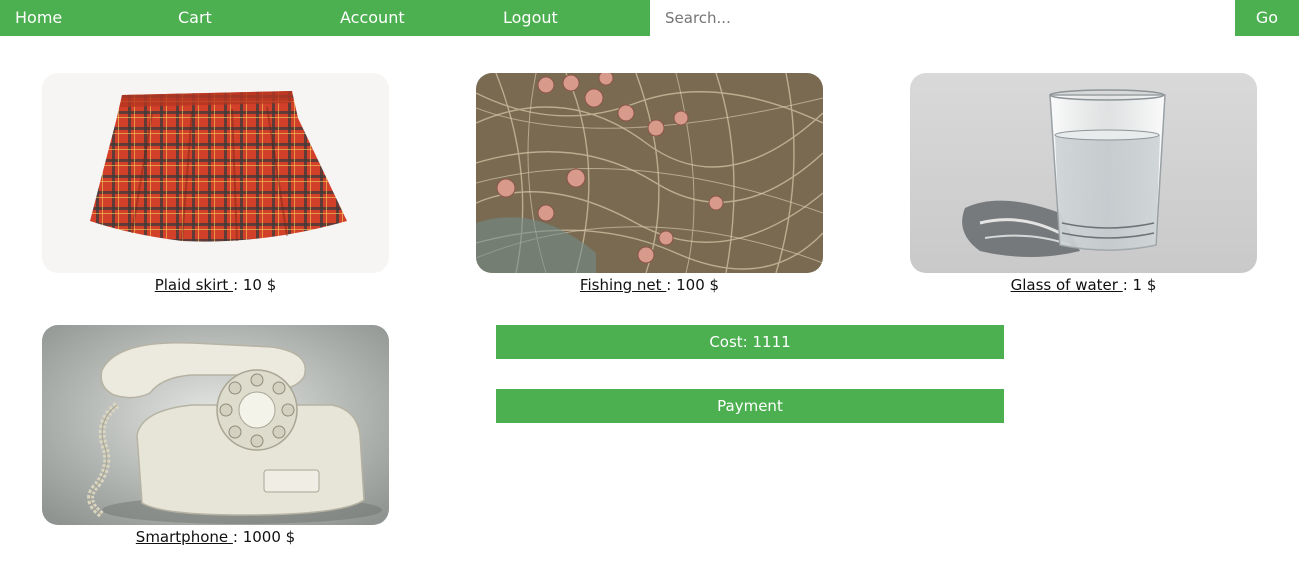  I want to click on product-link-smartphone: Smartphone, so click(184, 537).